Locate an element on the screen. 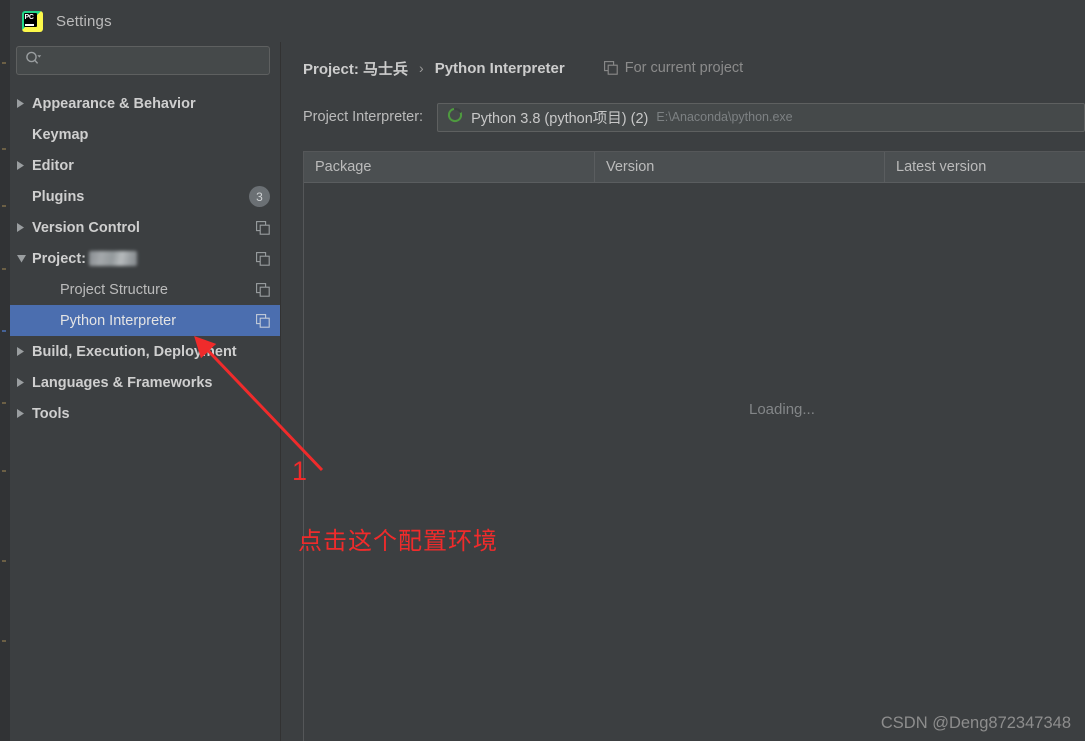 The height and width of the screenshot is (741, 1085). project-interpreter-label: Project Interpreter: is located at coordinates (363, 117).